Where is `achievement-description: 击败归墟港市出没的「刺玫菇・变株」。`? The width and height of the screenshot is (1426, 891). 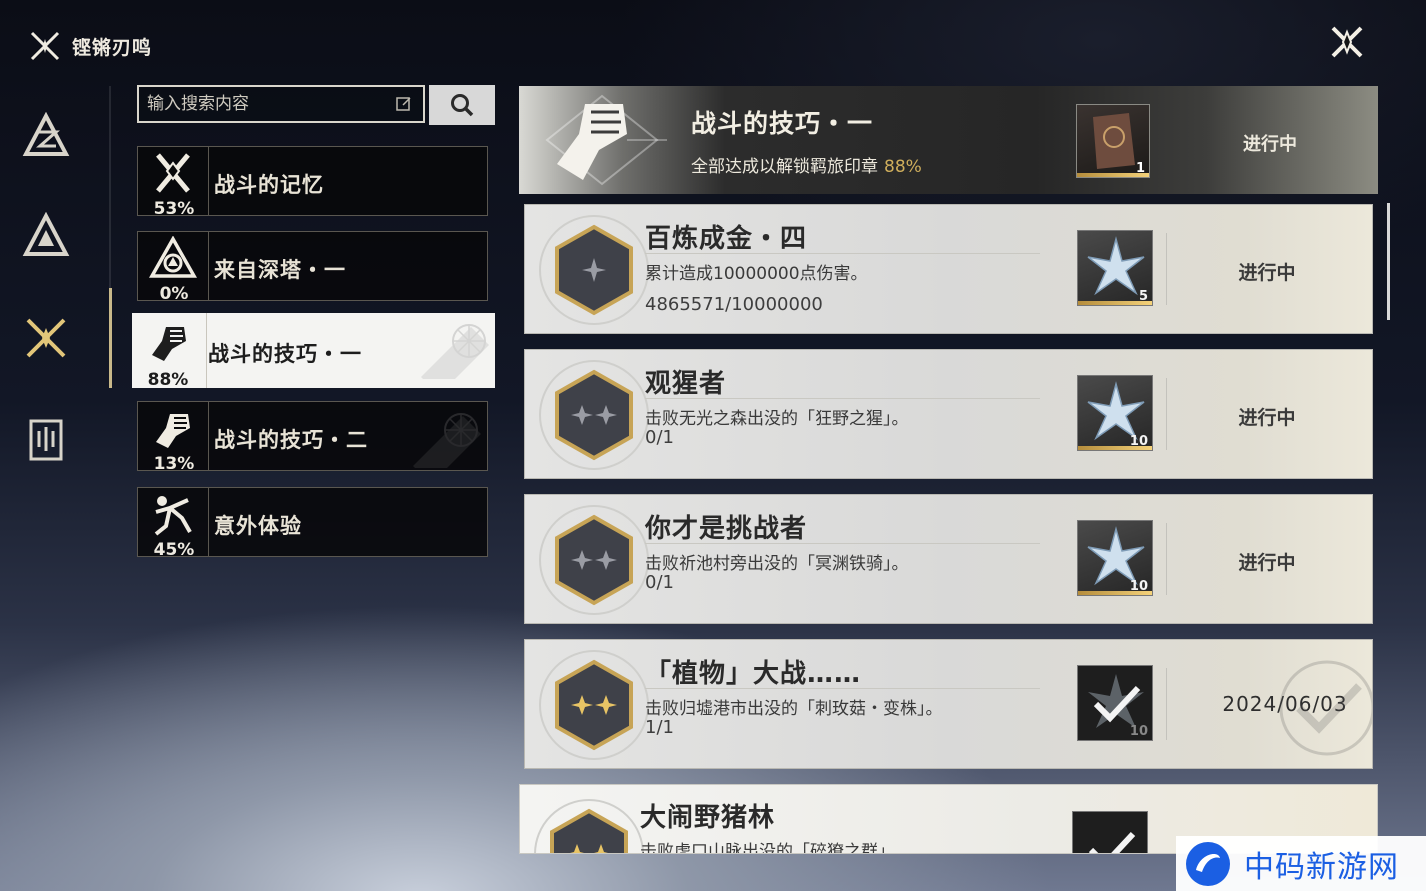 achievement-description: 击败归墟港市出没的「刺玫菇・变株」。 is located at coordinates (794, 709).